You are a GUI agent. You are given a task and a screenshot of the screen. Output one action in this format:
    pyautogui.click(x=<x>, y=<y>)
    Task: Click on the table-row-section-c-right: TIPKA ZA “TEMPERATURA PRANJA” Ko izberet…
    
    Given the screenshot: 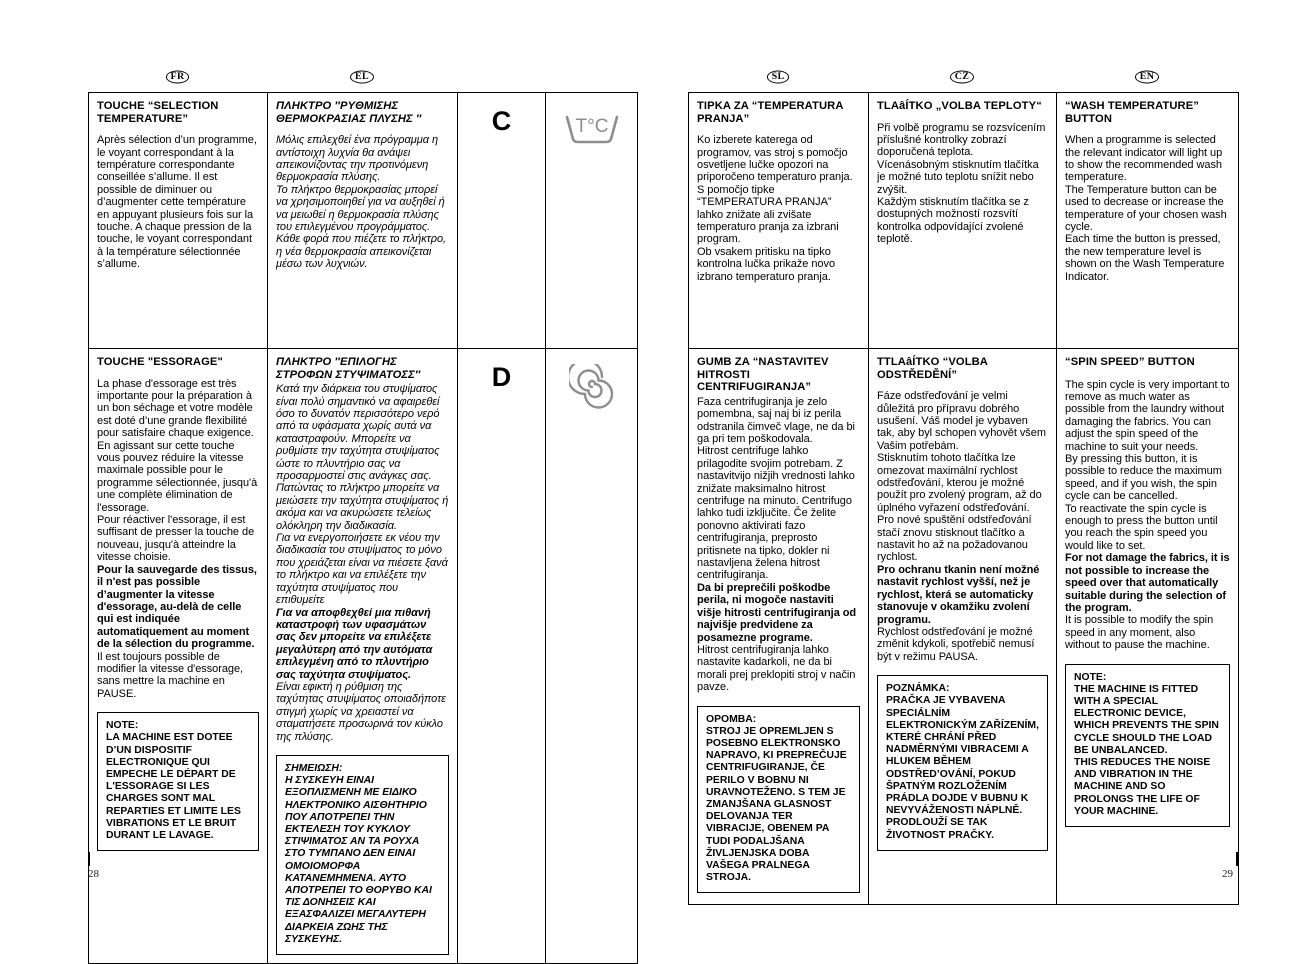 What is the action you would take?
    pyautogui.click(x=963, y=220)
    